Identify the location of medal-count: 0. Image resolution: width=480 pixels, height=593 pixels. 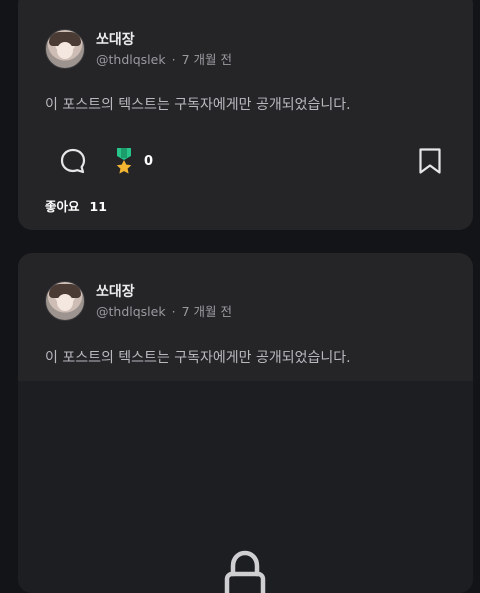
(149, 161).